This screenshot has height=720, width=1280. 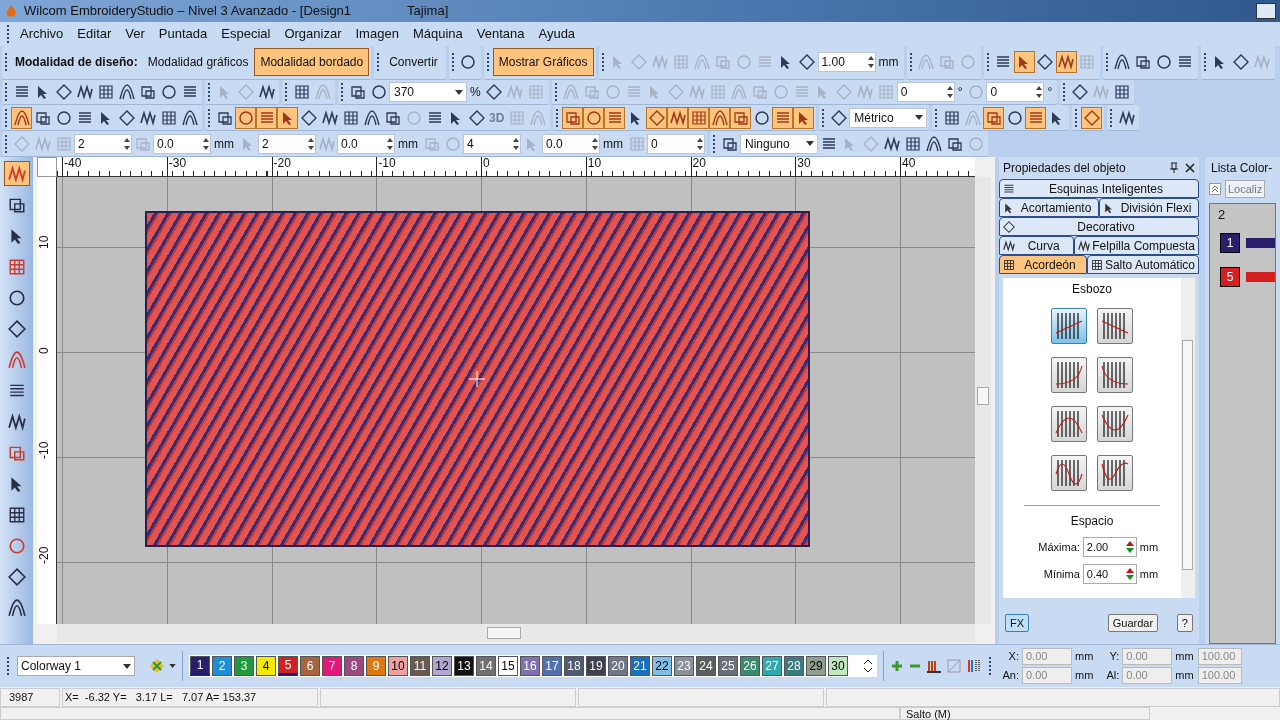 I want to click on menu-item: Archivo, so click(x=42, y=34).